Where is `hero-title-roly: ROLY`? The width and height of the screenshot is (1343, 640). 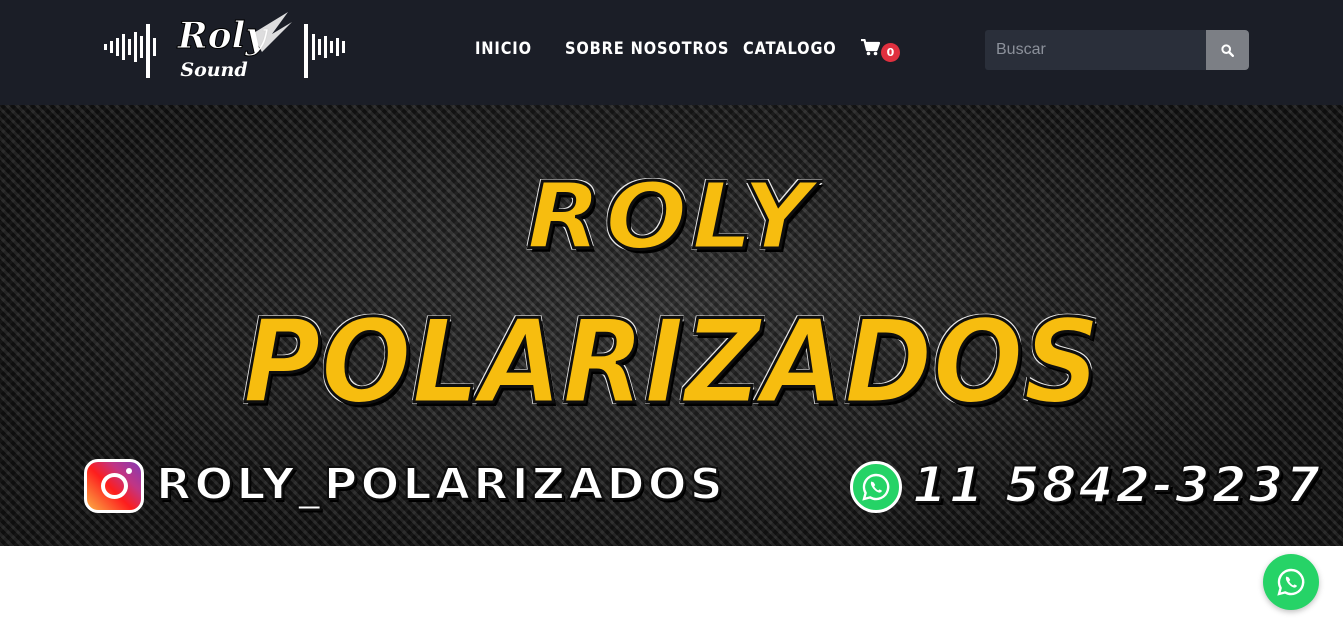
hero-title-roly: ROLY is located at coordinates (671, 217).